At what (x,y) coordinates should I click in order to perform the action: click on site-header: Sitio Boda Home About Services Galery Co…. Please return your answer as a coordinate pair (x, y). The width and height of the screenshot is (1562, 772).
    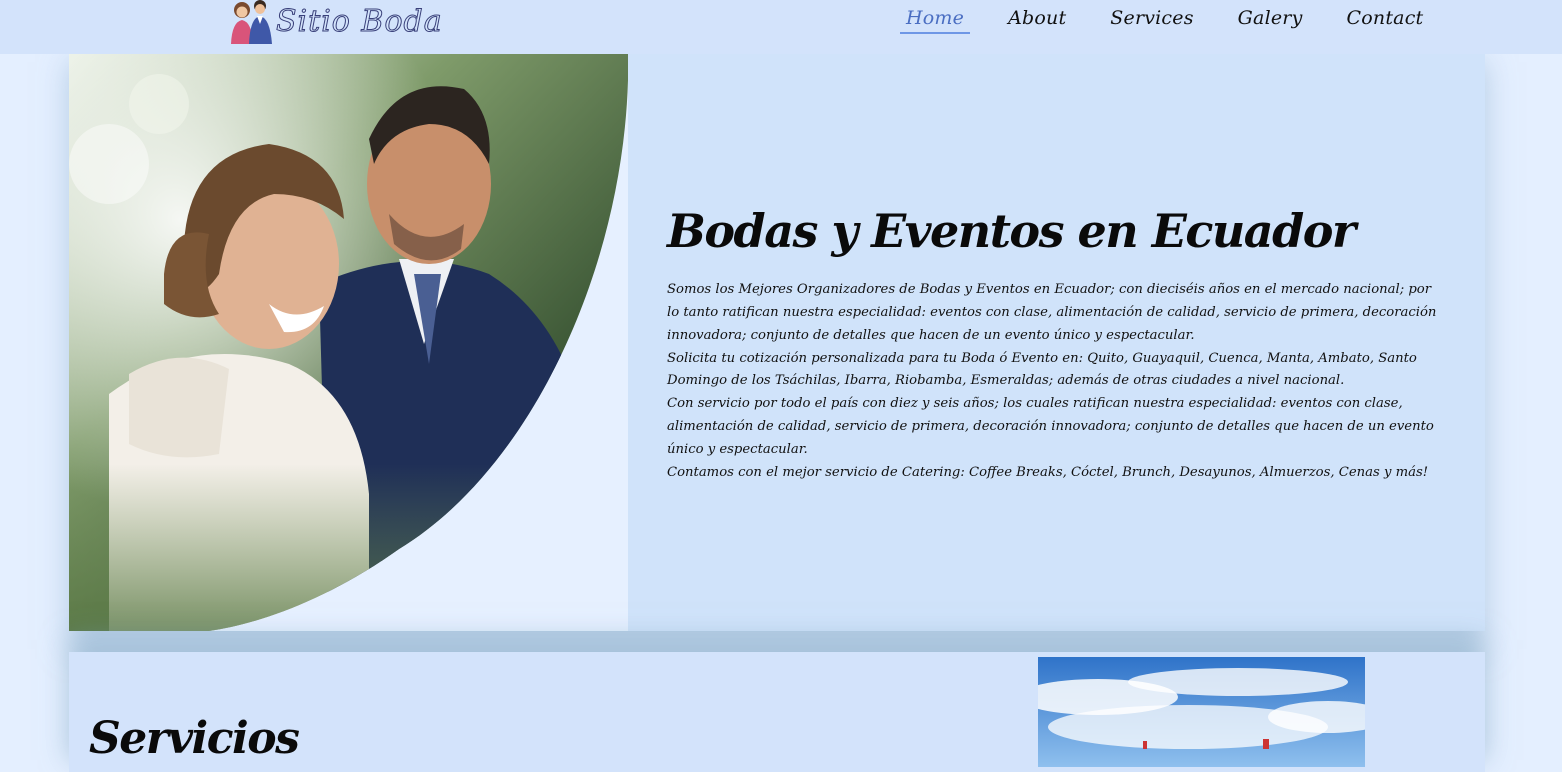
    Looking at the image, I should click on (781, 27).